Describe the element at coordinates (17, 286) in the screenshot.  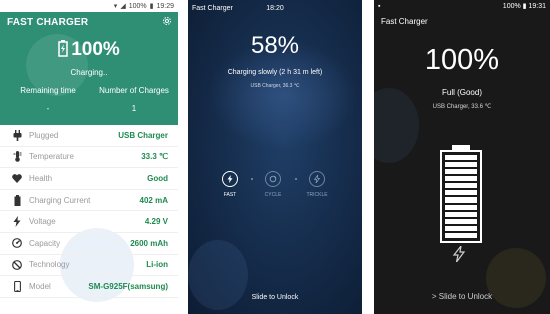
I see `phone-icon` at that location.